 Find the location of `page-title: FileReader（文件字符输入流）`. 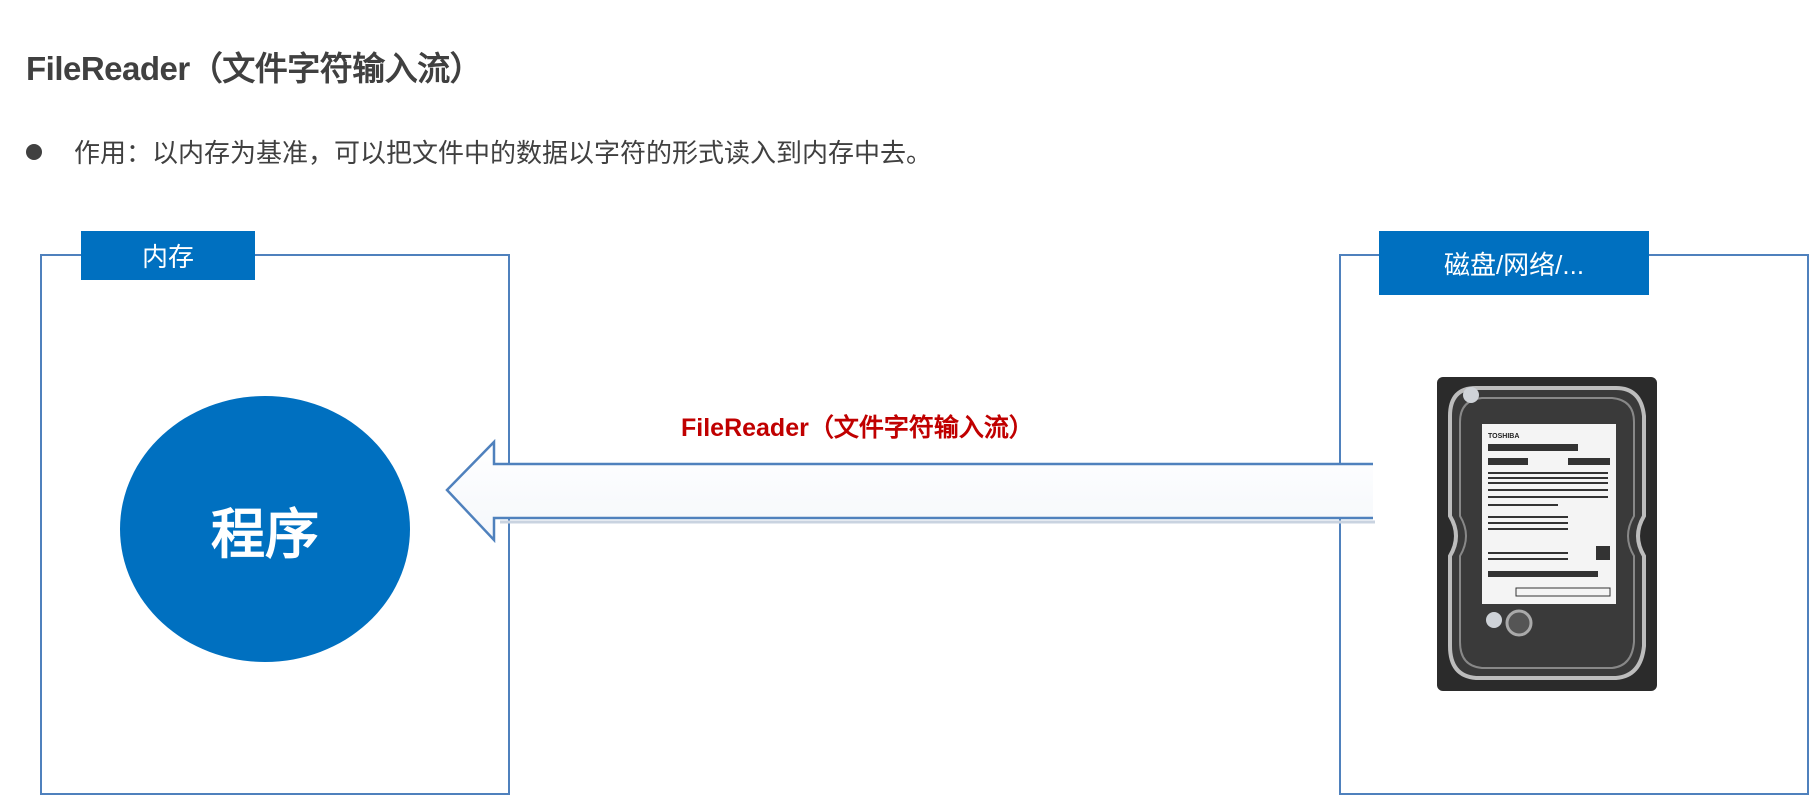

page-title: FileReader（文件字符输入流） is located at coordinates (254, 68).